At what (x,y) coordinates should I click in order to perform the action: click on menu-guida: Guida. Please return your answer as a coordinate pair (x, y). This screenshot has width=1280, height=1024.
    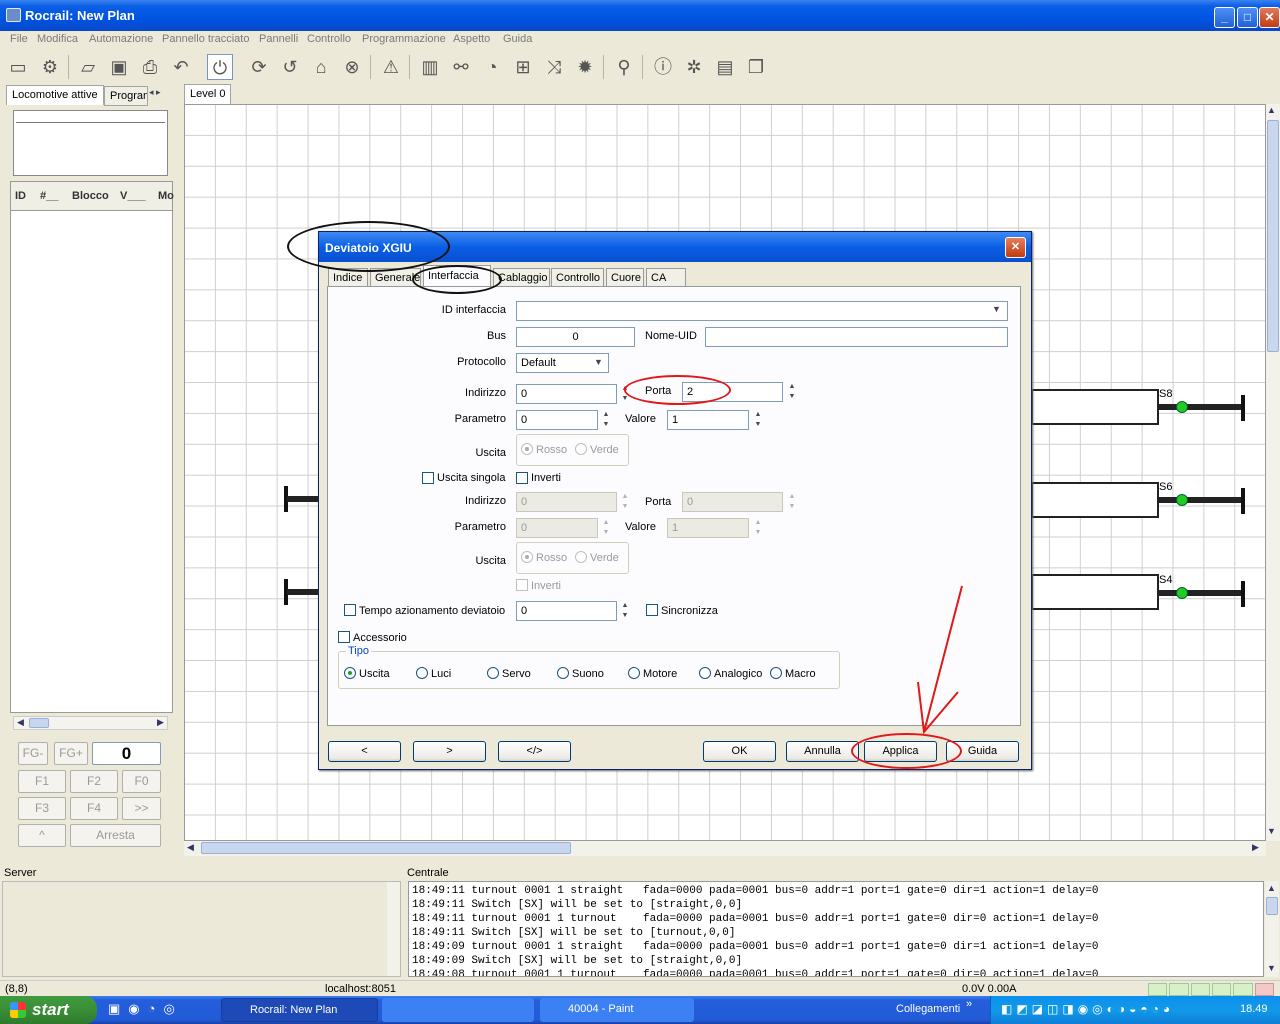
    Looking at the image, I should click on (517, 39).